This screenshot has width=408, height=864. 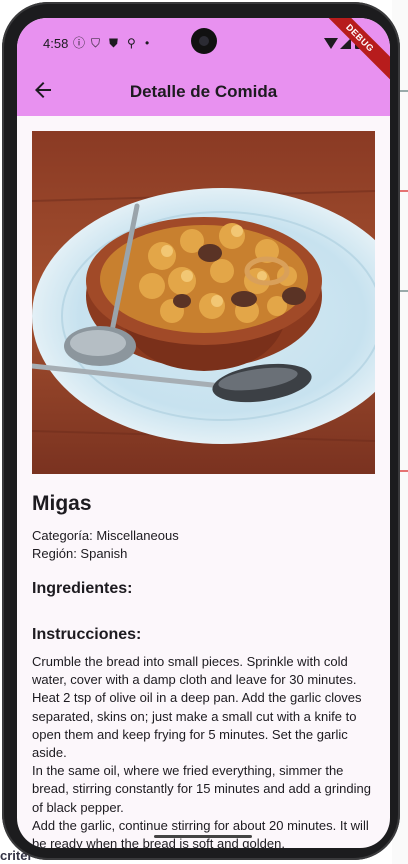 I want to click on shield-lock-icon: ⛊, so click(x=114, y=43).